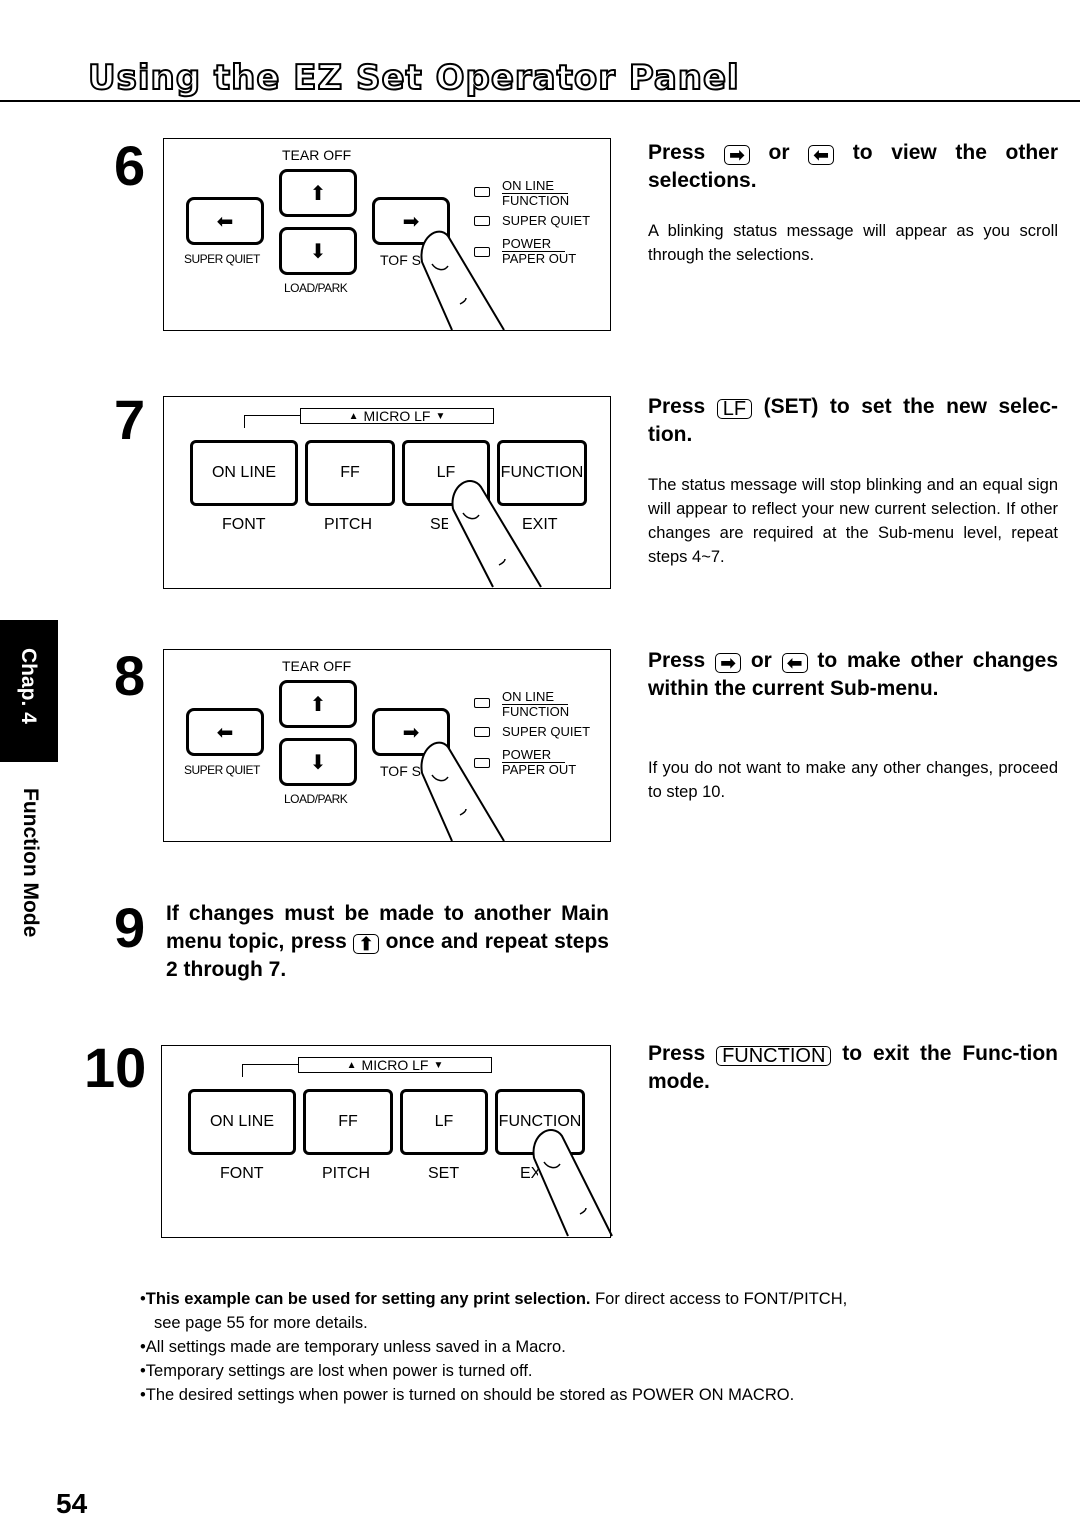 Image resolution: width=1080 pixels, height=1529 pixels. Describe the element at coordinates (130, 165) in the screenshot. I see `step-number: 6` at that location.